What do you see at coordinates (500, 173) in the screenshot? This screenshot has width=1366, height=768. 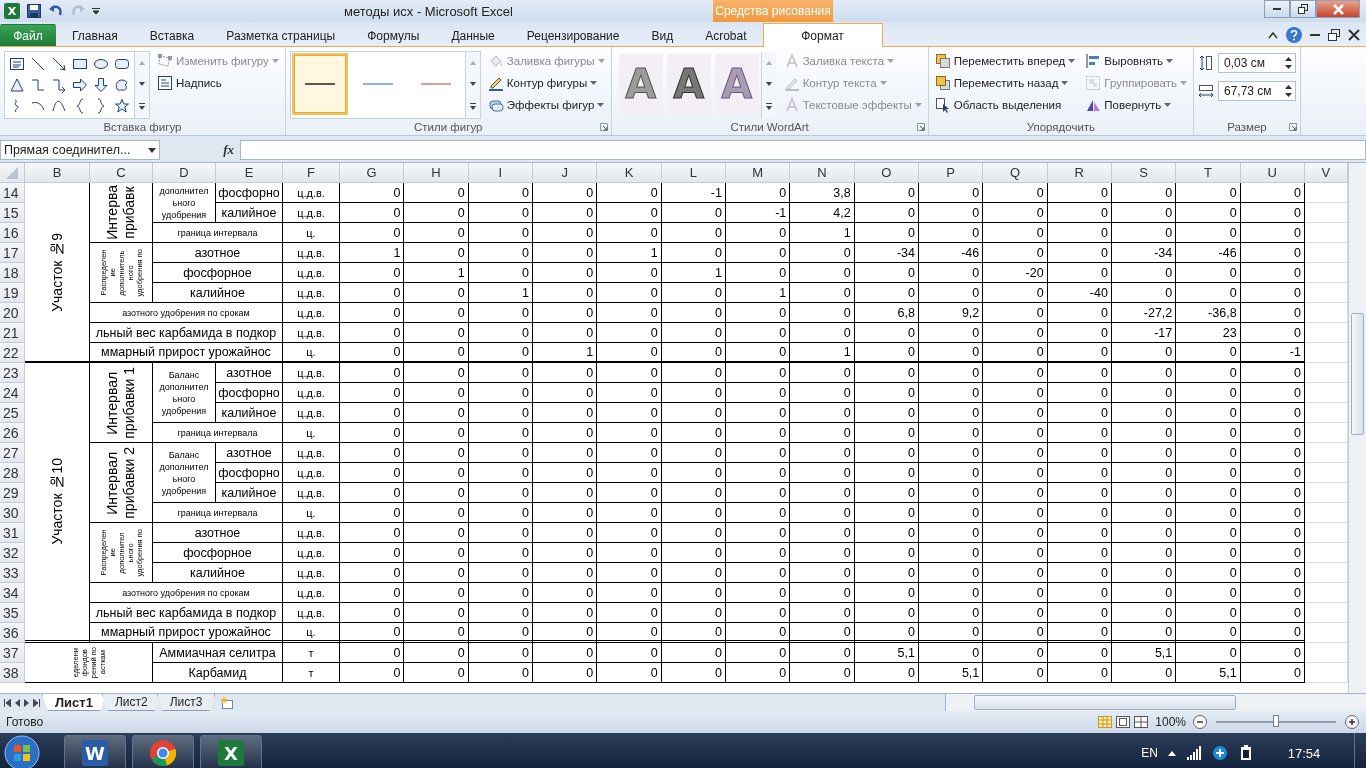 I see `column-header: I` at bounding box center [500, 173].